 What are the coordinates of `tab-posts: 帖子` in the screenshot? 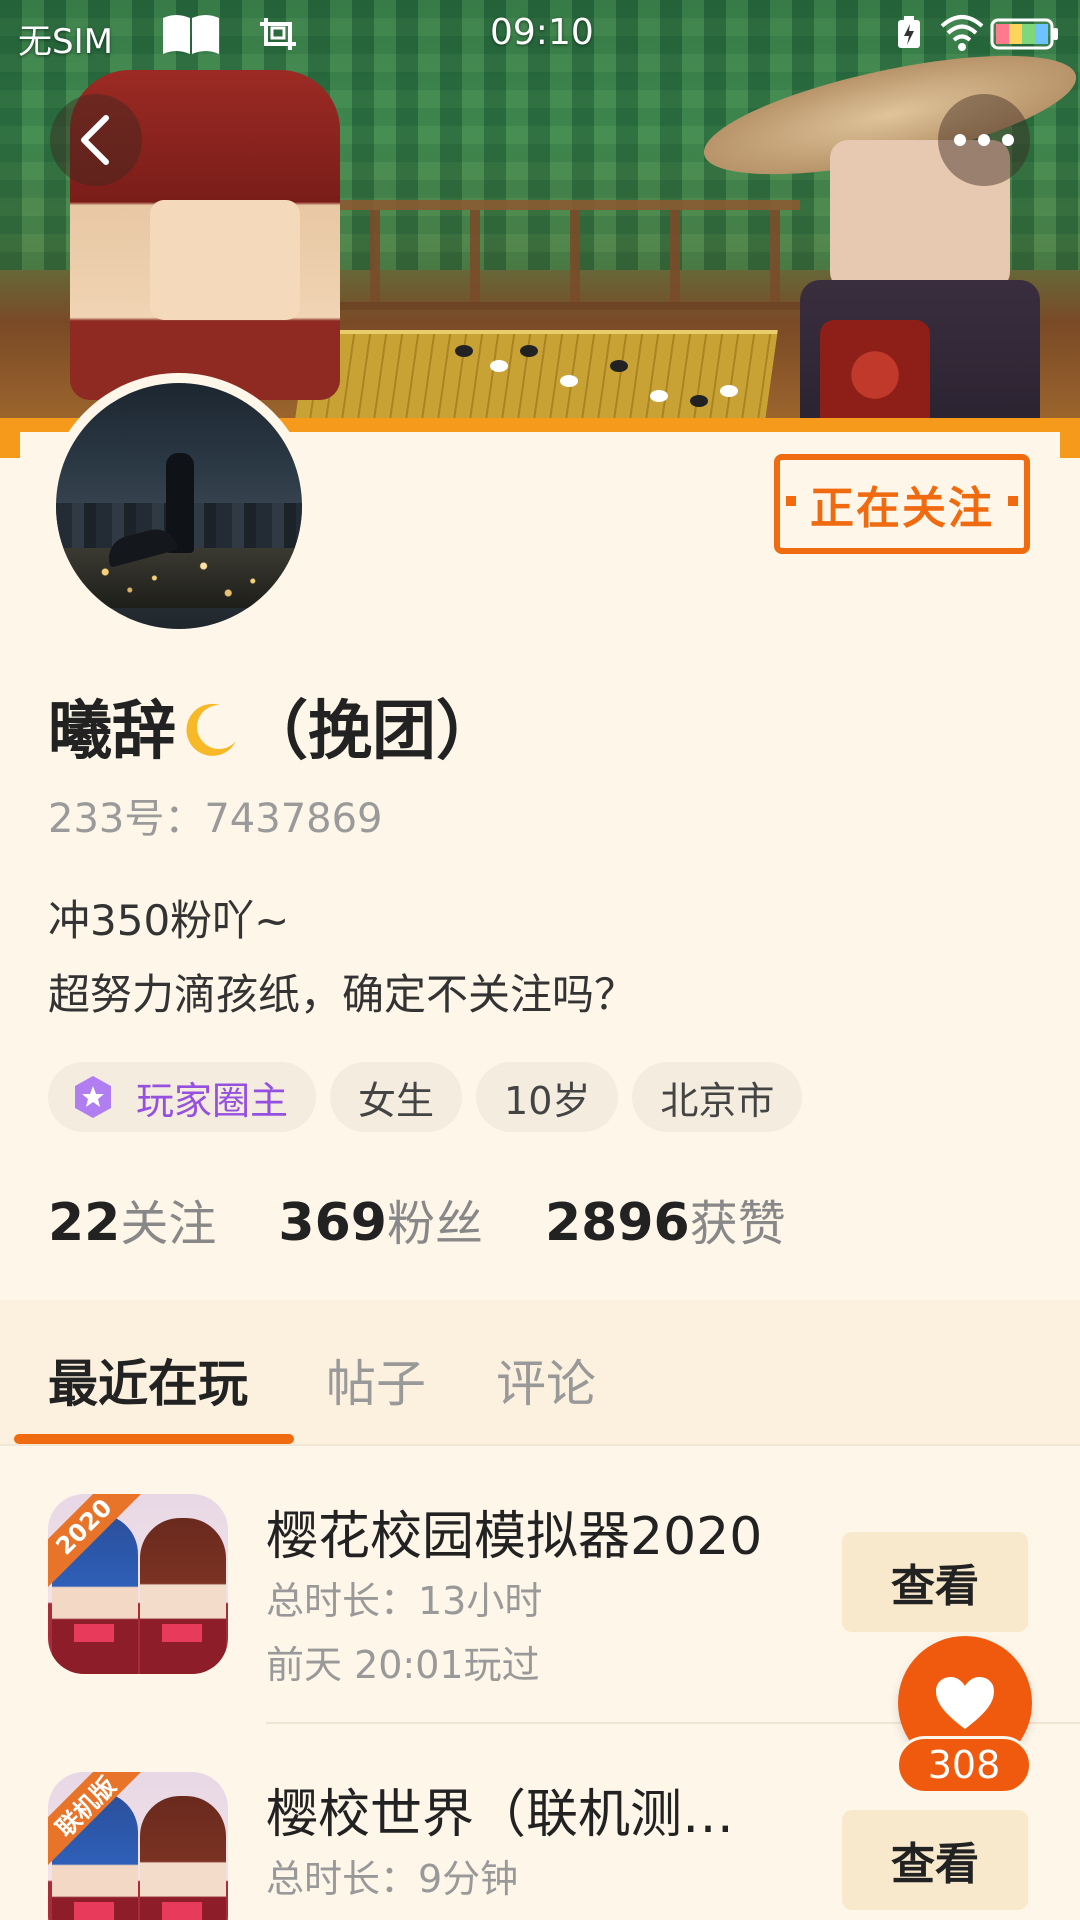 It's located at (376, 1380).